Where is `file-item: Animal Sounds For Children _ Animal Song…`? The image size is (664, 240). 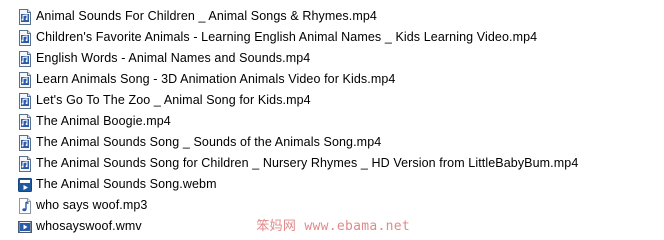
file-item: Animal Sounds For Children _ Animal Song… is located at coordinates (338, 16).